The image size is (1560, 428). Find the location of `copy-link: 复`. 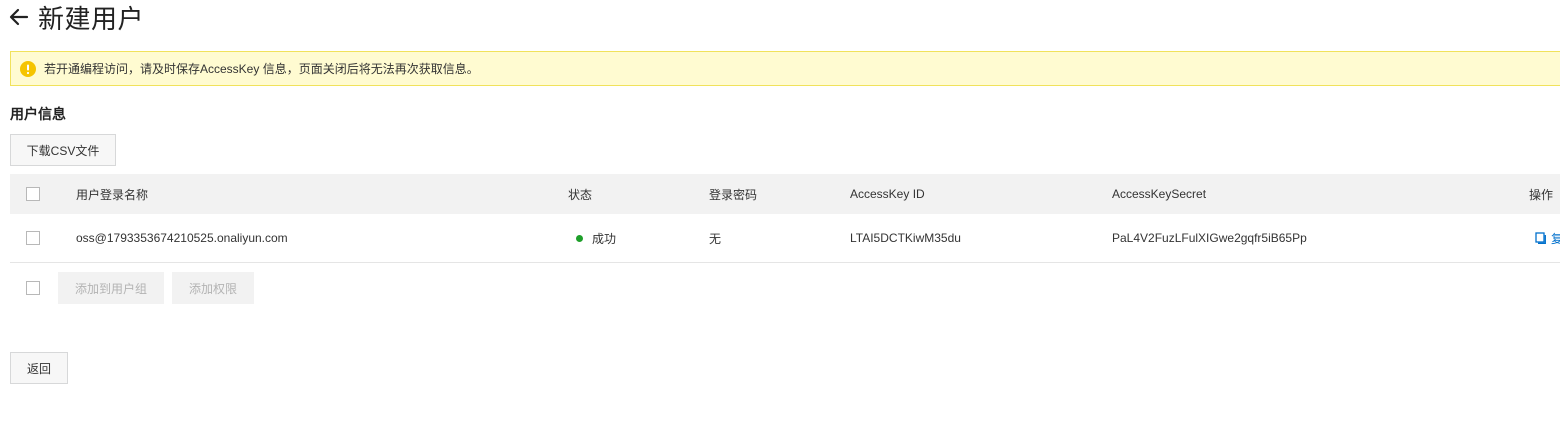

copy-link: 复 is located at coordinates (1547, 238).